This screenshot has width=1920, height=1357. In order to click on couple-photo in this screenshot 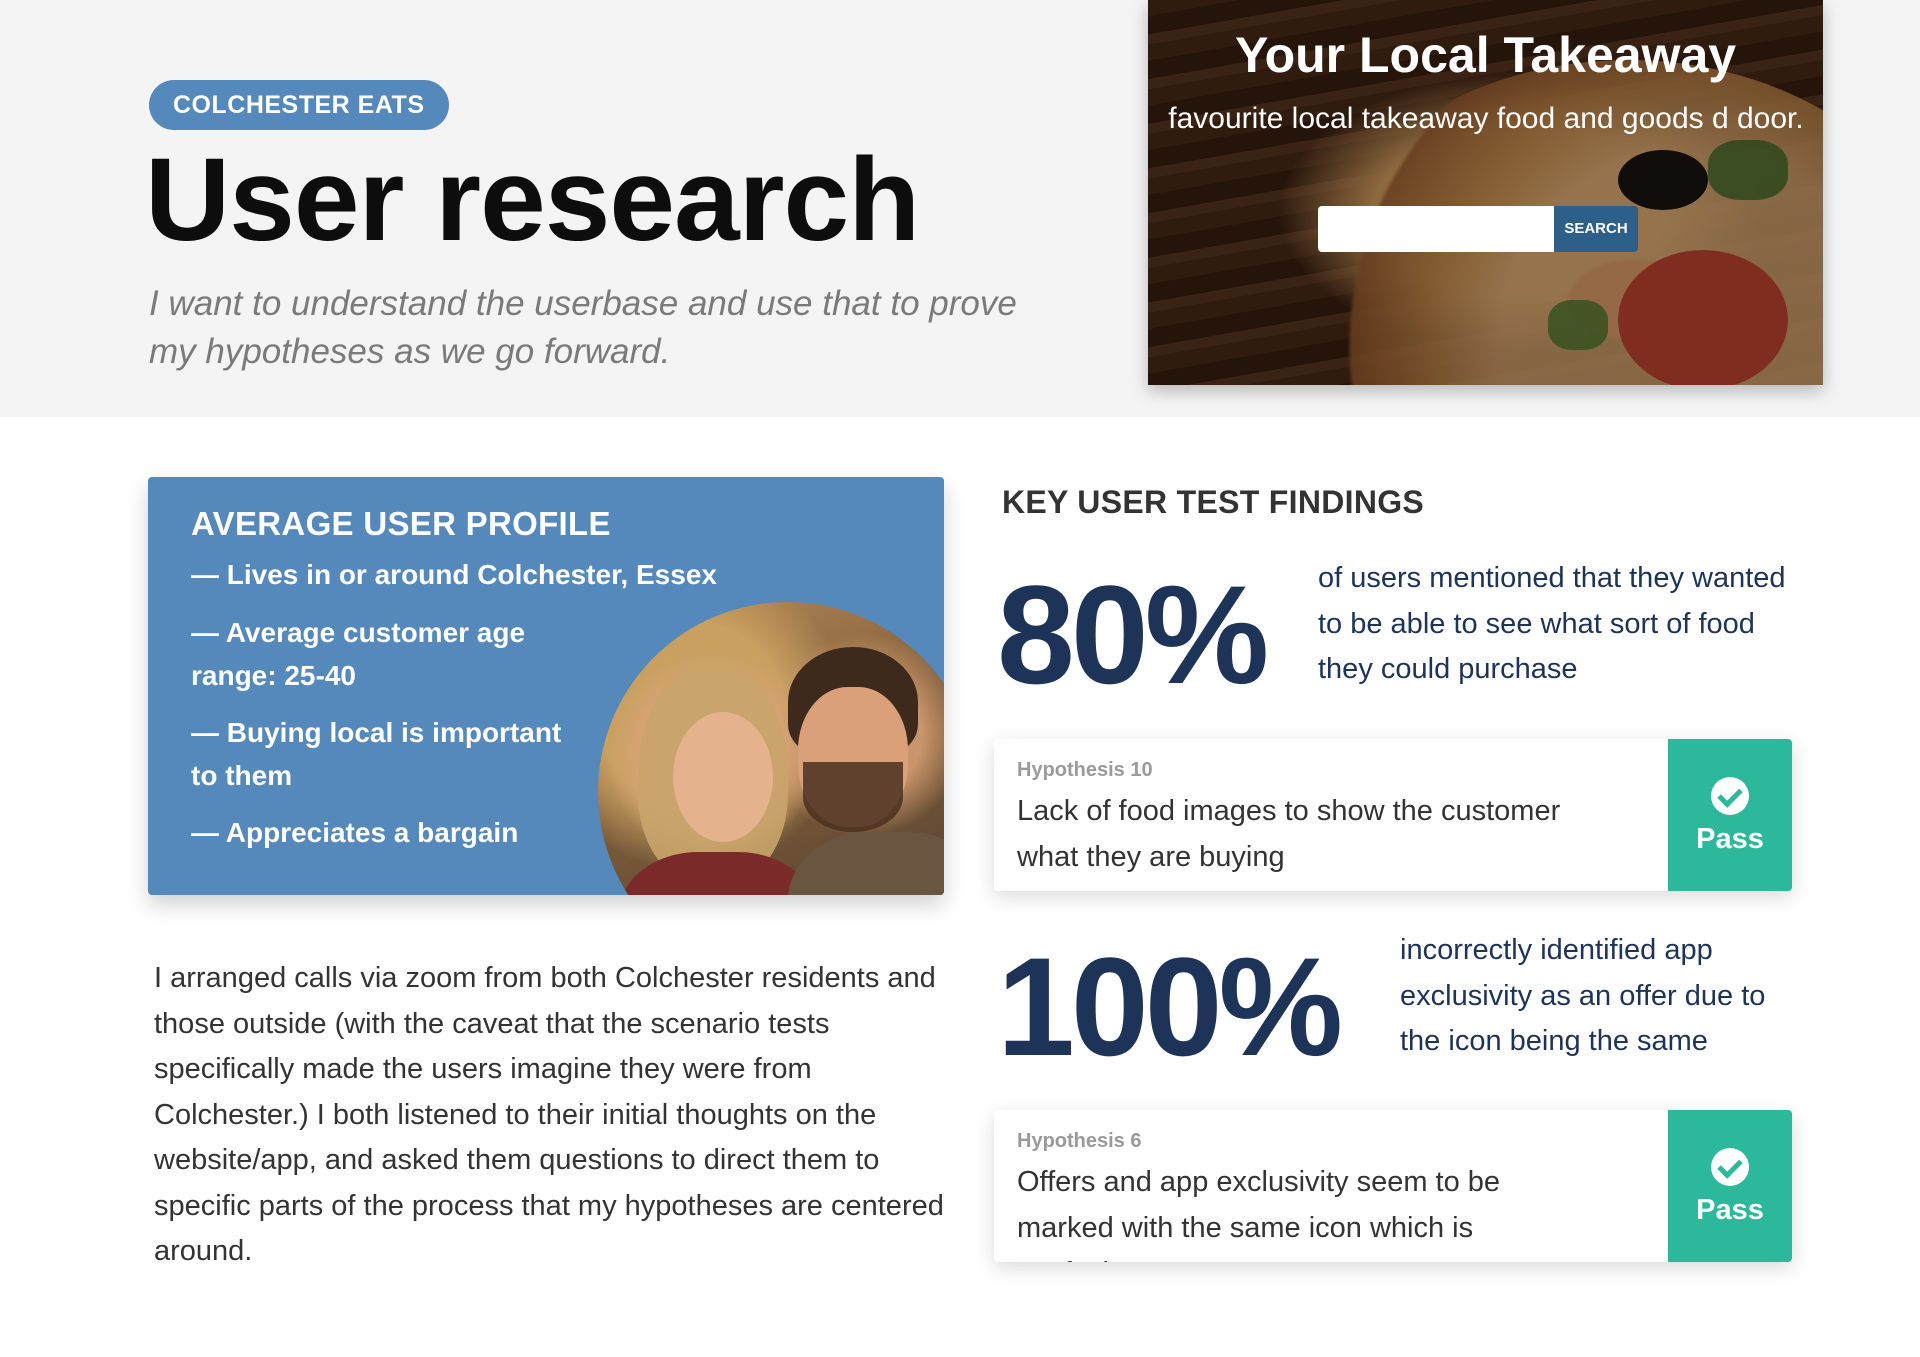, I will do `click(771, 748)`.